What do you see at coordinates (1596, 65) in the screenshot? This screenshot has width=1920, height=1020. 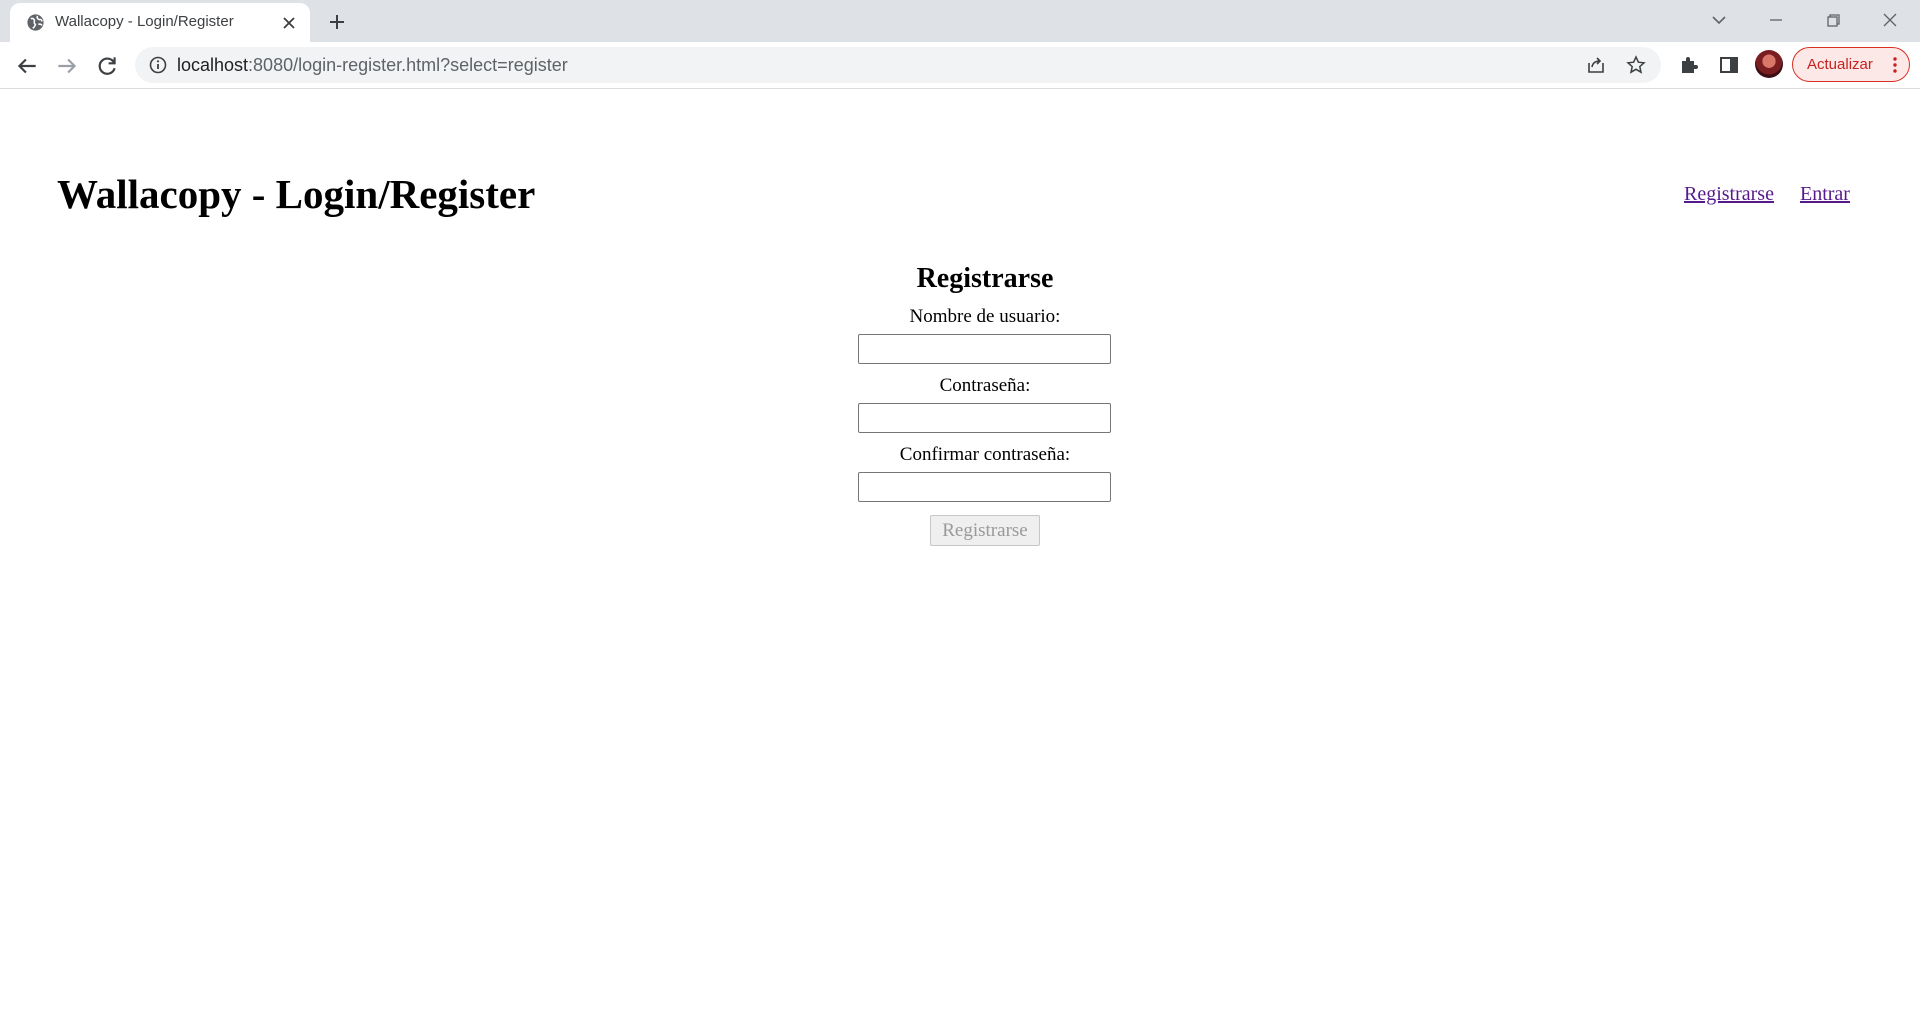 I see `share-icon` at bounding box center [1596, 65].